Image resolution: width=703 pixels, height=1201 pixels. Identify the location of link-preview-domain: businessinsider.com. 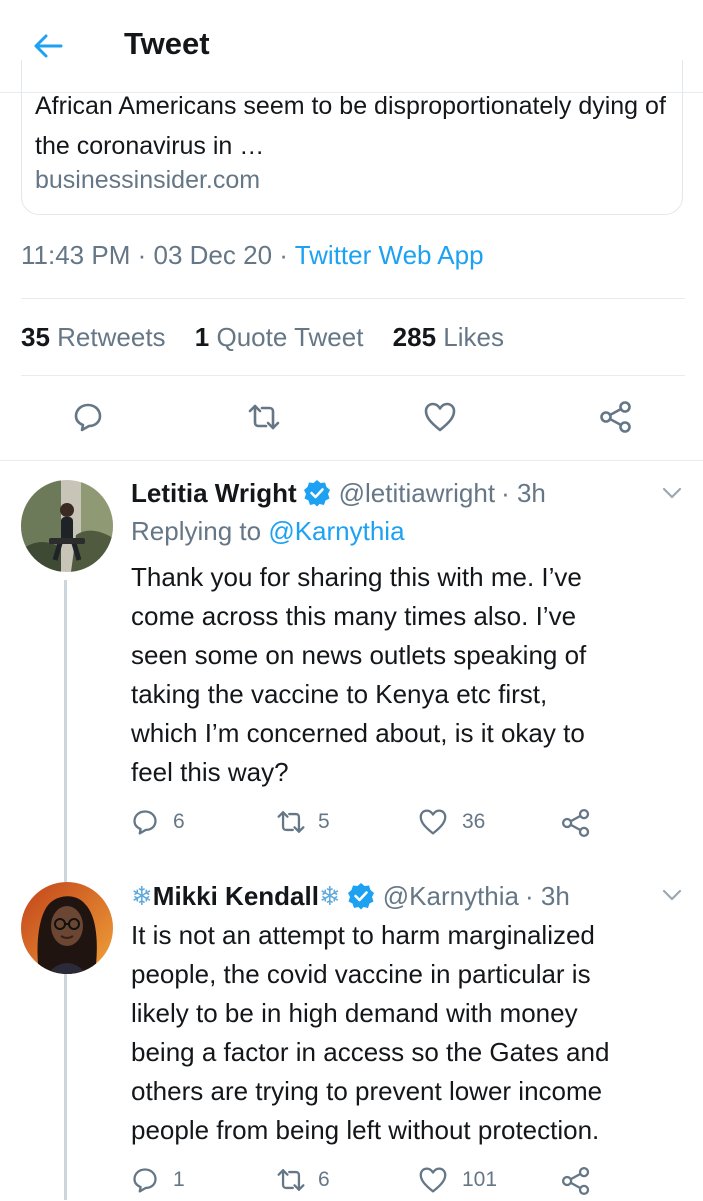
(148, 180).